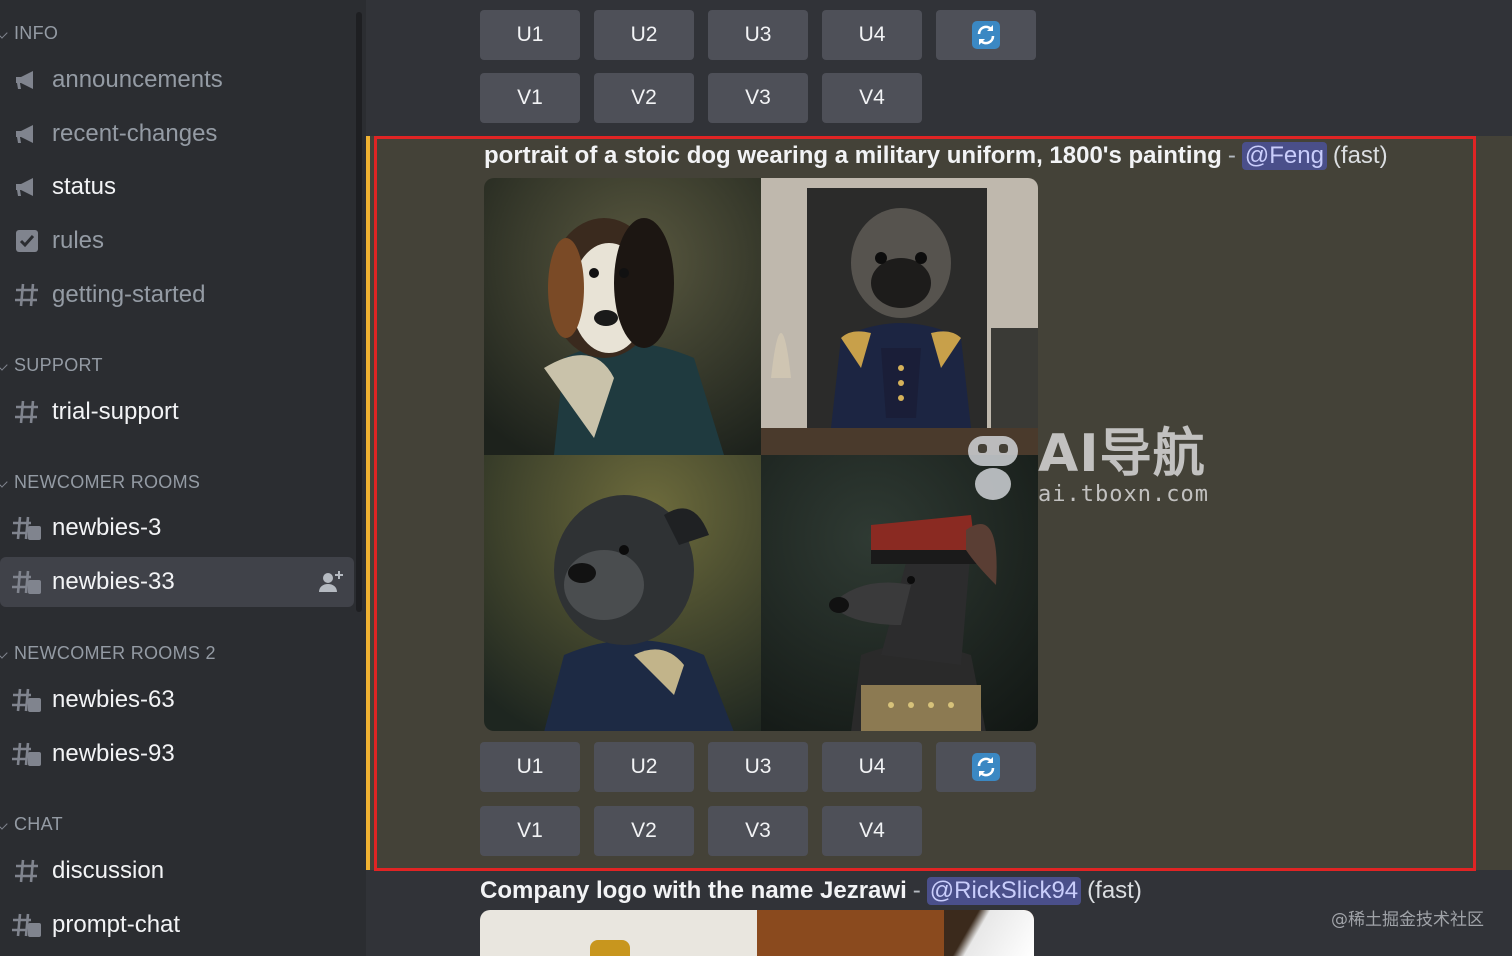  Describe the element at coordinates (177, 582) in the screenshot. I see `channel-newbies-33: newbies-33` at that location.